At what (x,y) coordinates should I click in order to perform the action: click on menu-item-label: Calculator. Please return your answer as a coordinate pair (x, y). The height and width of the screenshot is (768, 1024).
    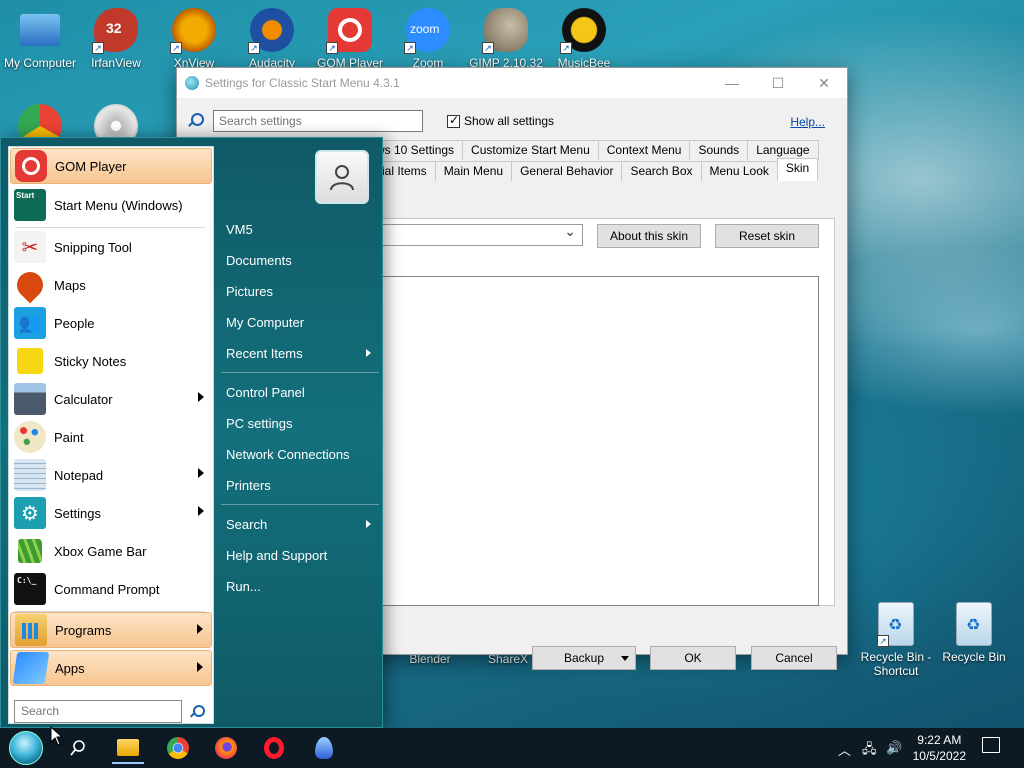
    Looking at the image, I should click on (83, 399).